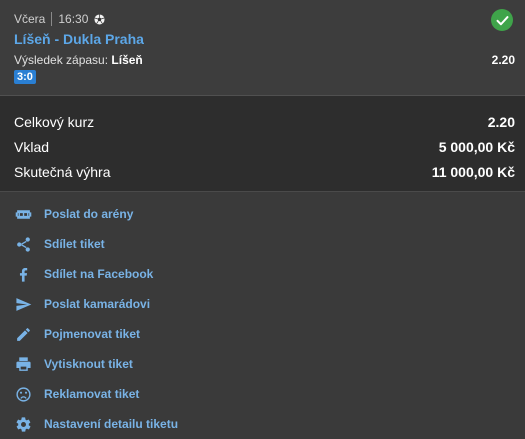 The height and width of the screenshot is (439, 525). Describe the element at coordinates (23, 244) in the screenshot. I see `share-icon` at that location.